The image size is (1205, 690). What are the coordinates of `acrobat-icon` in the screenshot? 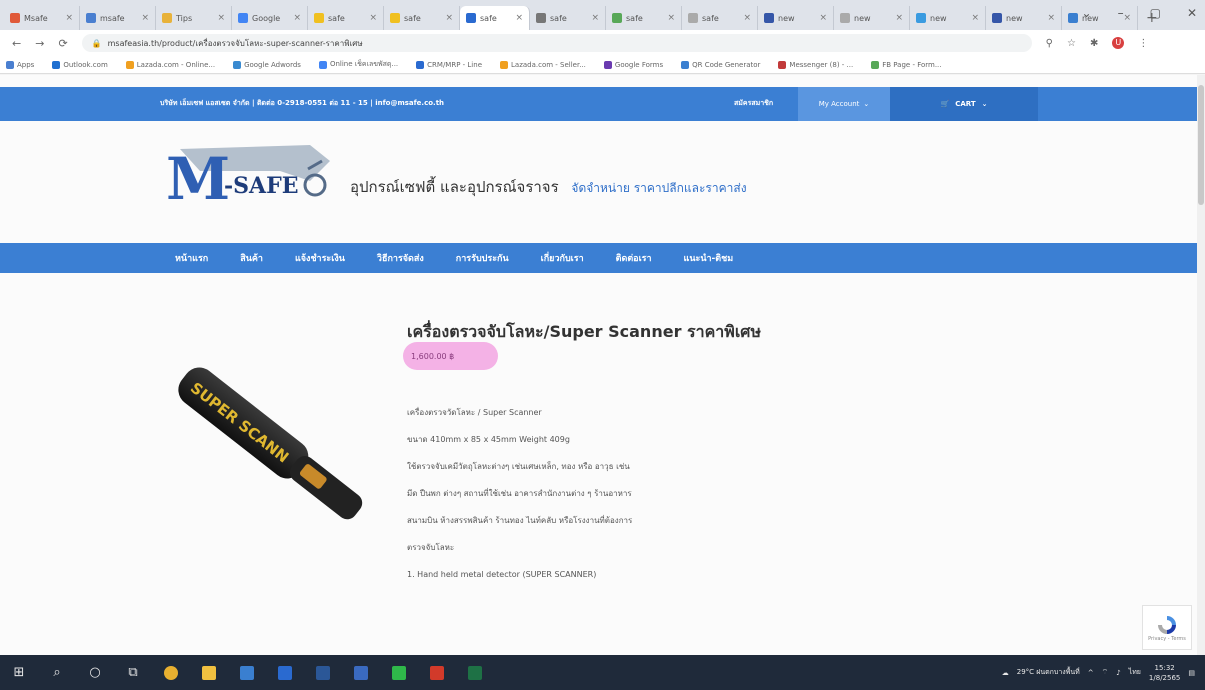 It's located at (437, 672).